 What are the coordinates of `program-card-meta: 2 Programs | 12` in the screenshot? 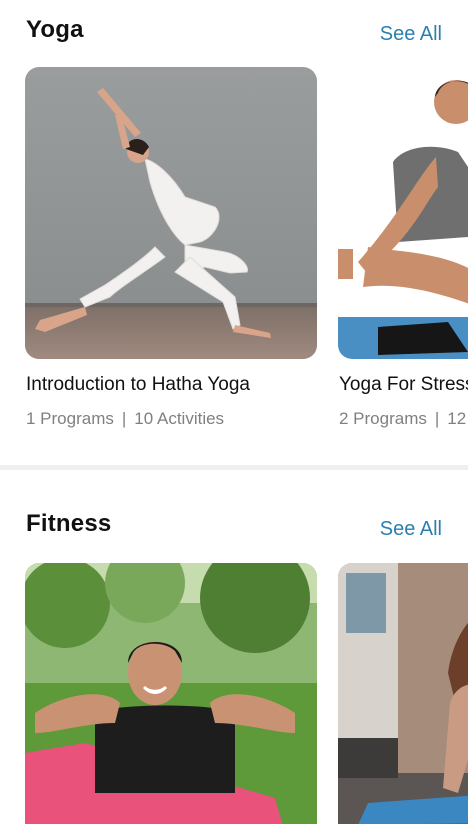 It's located at (402, 419).